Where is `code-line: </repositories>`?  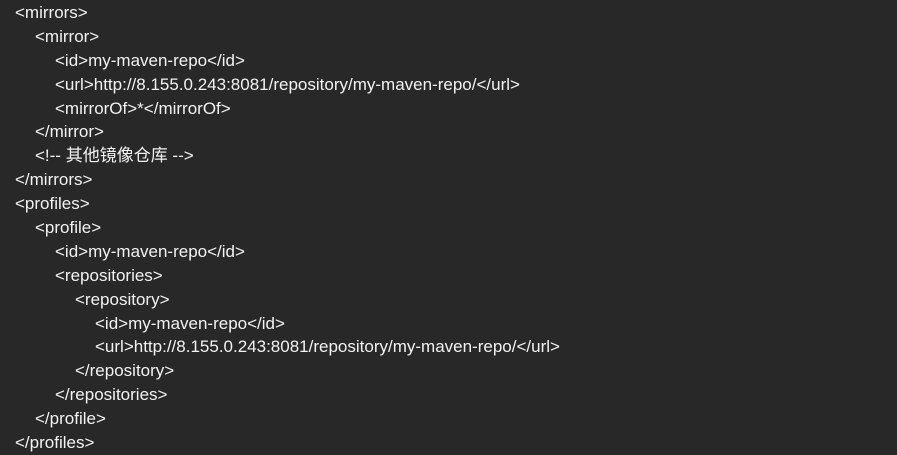 code-line: </repositories> is located at coordinates (111, 395).